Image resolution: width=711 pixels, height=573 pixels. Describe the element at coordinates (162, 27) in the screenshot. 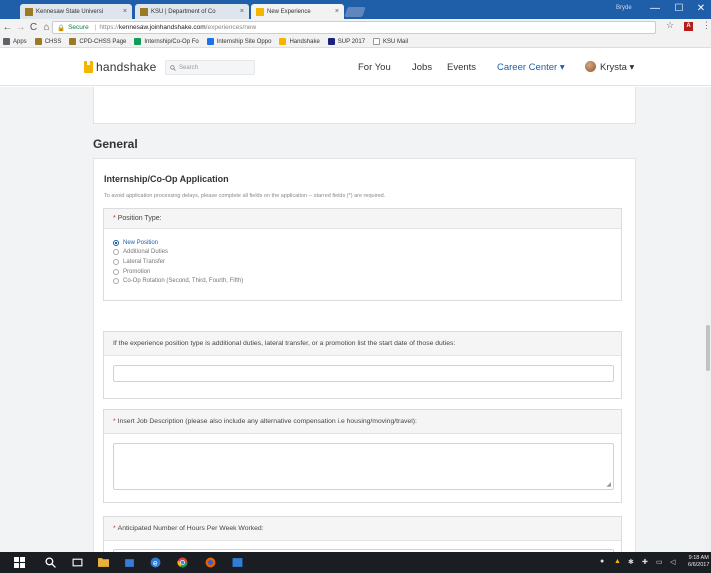

I see `url-domain: kennesaw.joinhandshake.com` at that location.